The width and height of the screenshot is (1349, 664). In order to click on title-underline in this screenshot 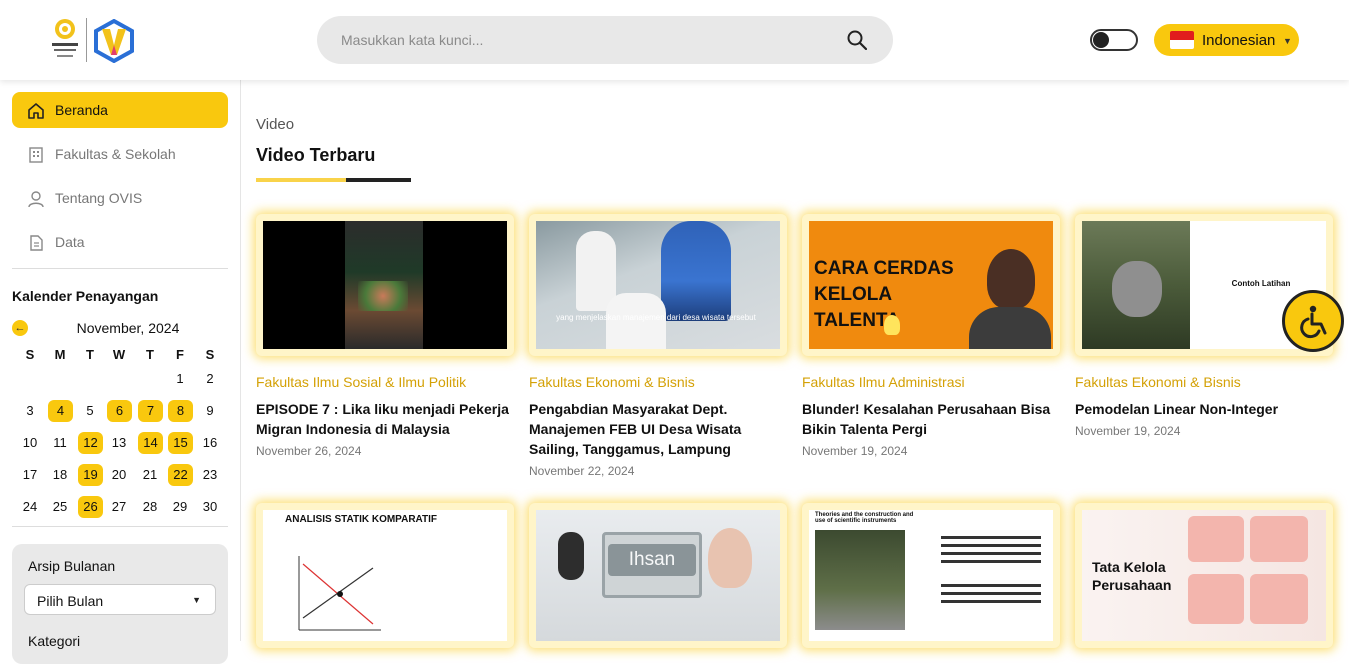, I will do `click(378, 180)`.